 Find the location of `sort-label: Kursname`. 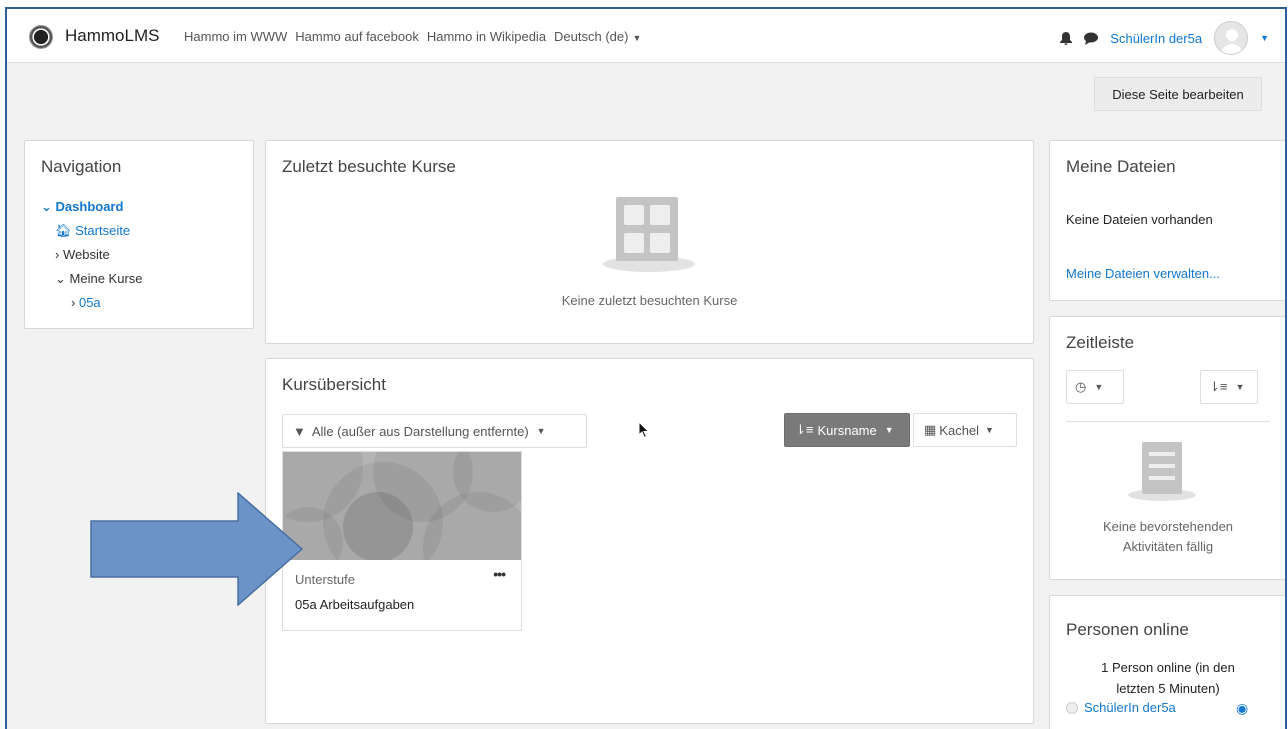

sort-label: Kursname is located at coordinates (847, 430).